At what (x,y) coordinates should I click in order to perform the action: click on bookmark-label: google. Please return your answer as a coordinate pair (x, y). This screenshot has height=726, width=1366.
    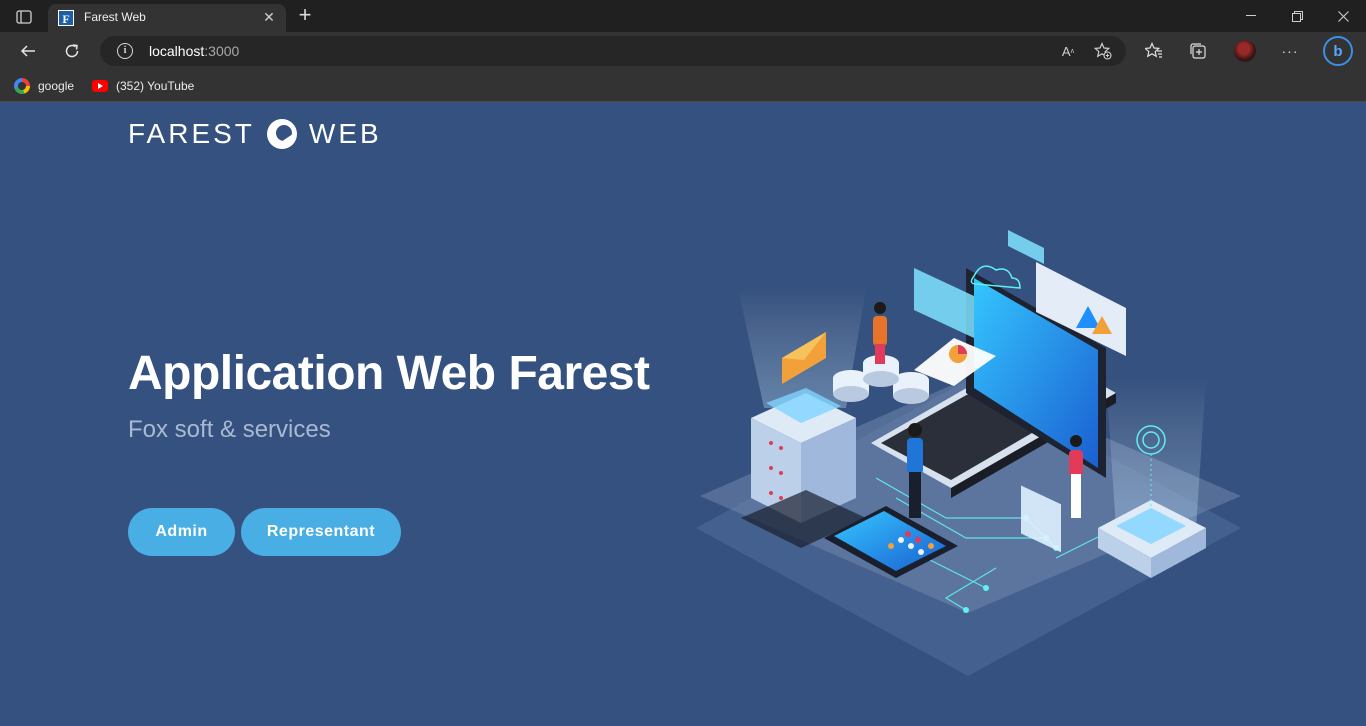
    Looking at the image, I should click on (56, 86).